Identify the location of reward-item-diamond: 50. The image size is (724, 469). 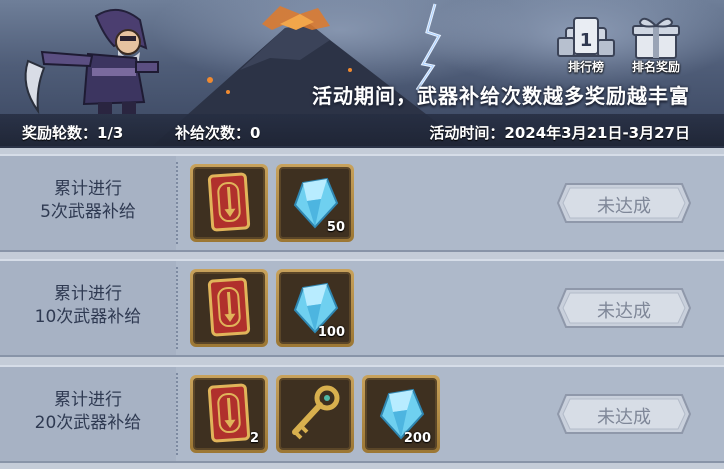
(315, 203).